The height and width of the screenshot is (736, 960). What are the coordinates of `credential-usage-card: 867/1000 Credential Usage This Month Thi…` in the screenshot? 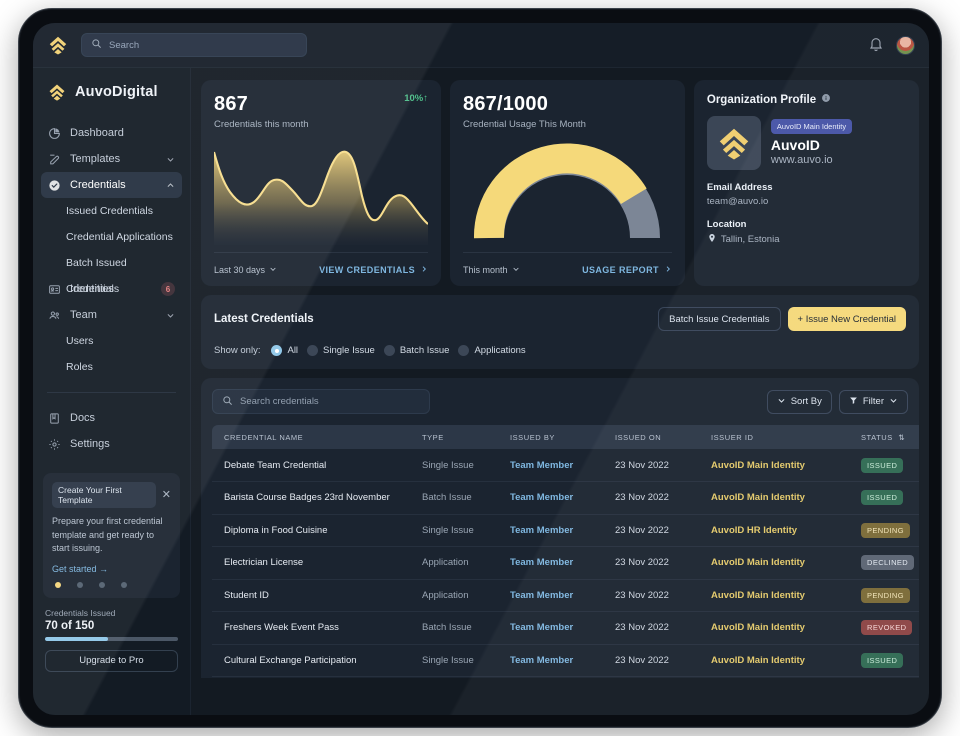 It's located at (567, 183).